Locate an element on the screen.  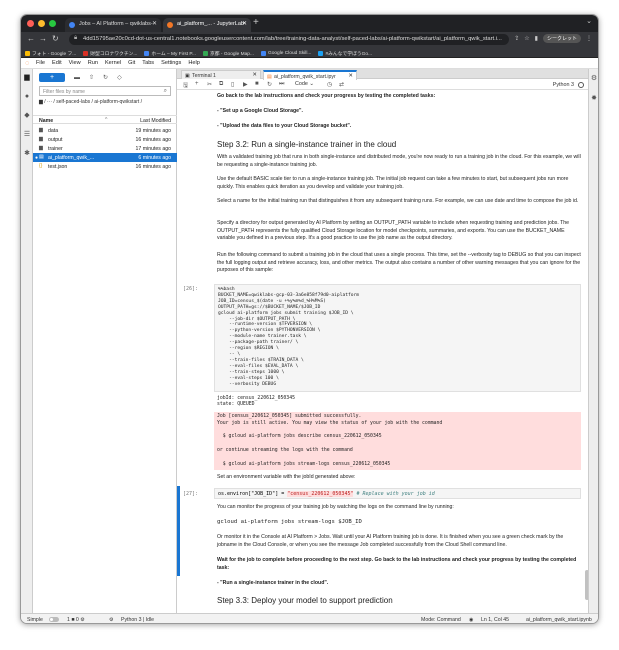
stop-icon: ■ is located at coordinates (257, 84).